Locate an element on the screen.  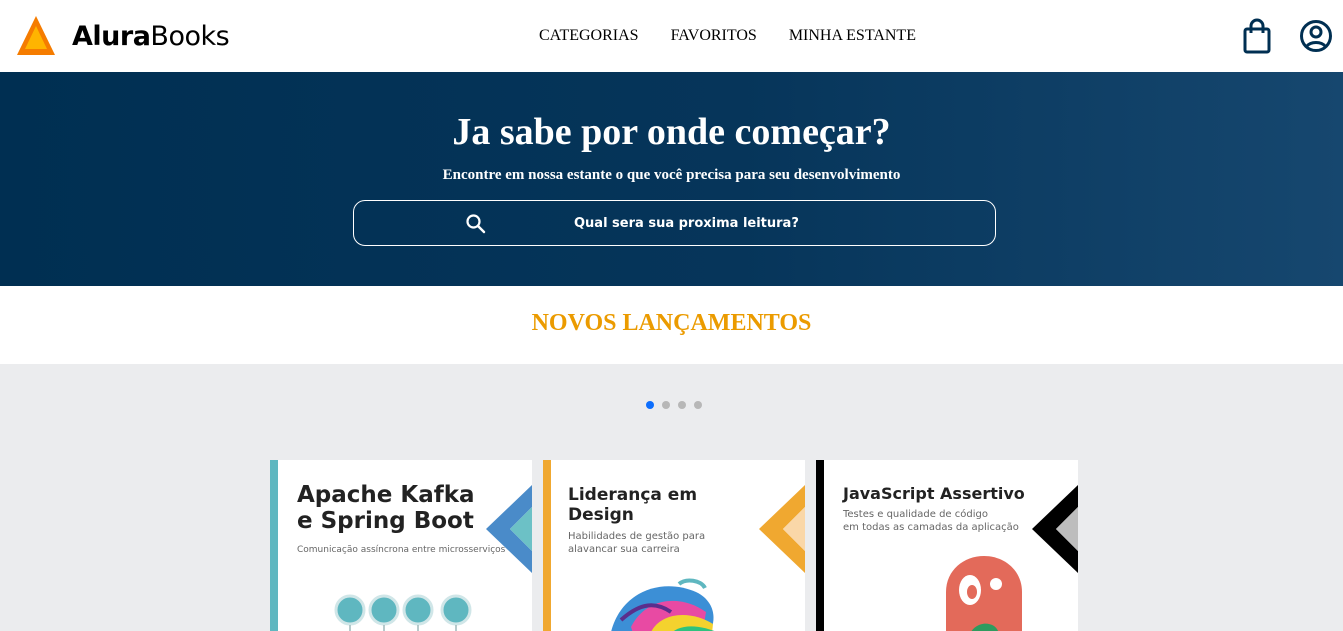
book-cover-ghost-mascot-graphic is located at coordinates (984, 593).